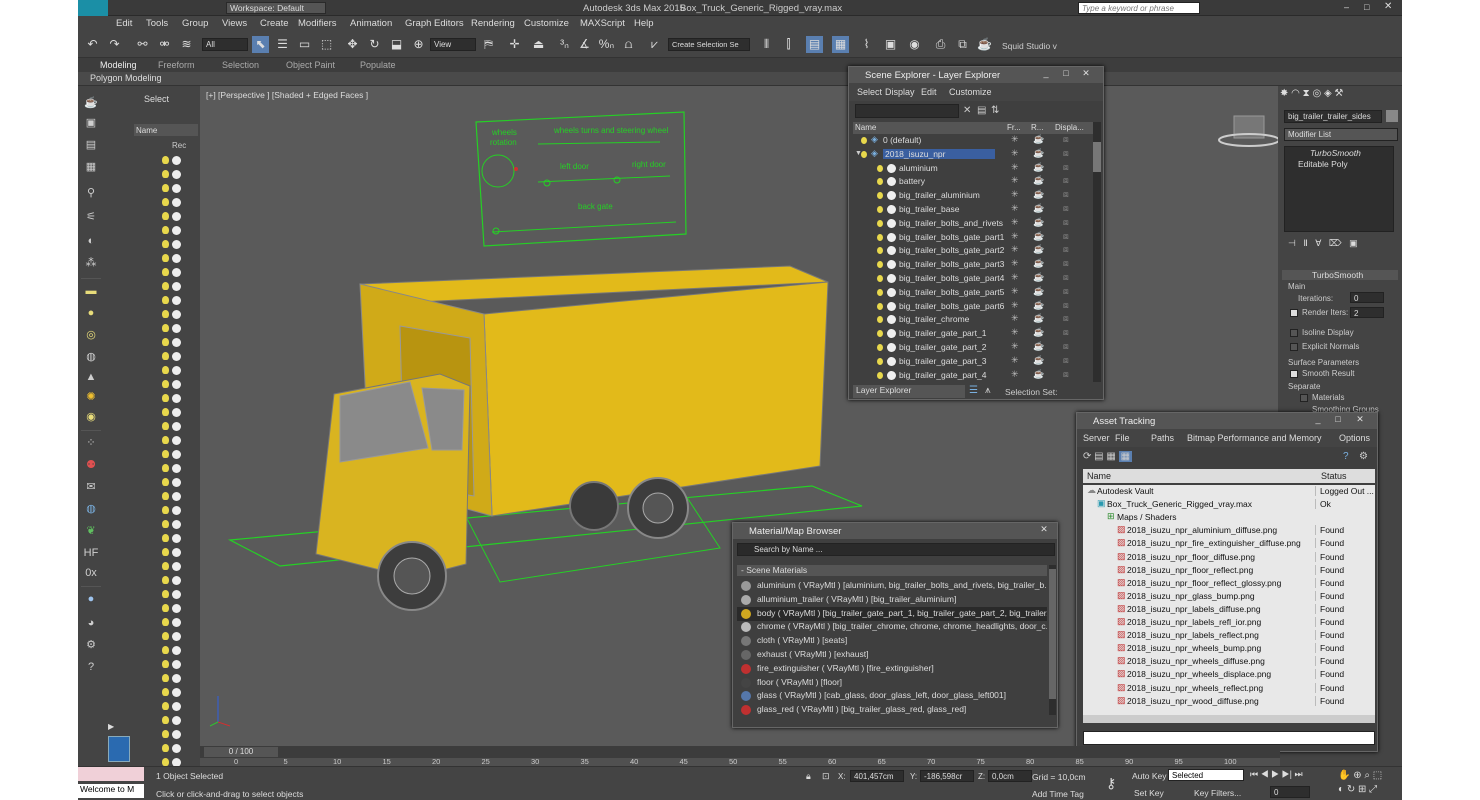 The width and height of the screenshot is (1480, 800). Describe the element at coordinates (1149, 793) in the screenshot. I see `set-key-button: Set Key` at that location.